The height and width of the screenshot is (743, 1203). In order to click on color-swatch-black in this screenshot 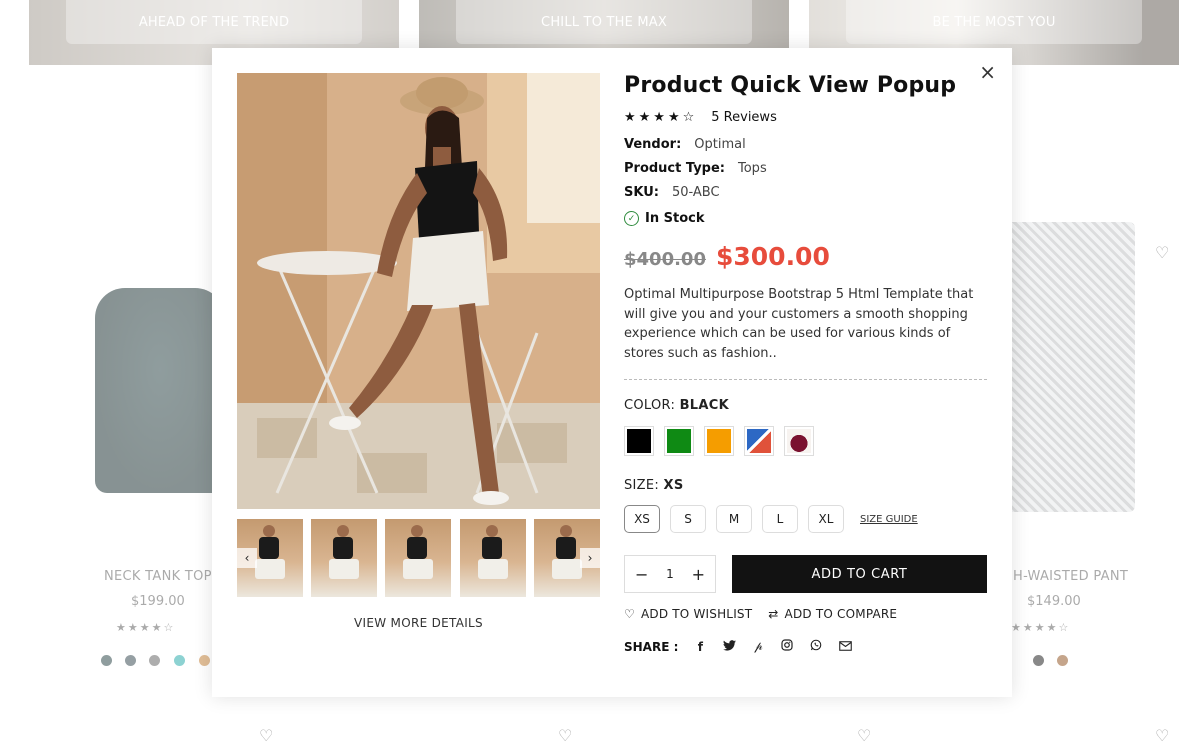, I will do `click(639, 441)`.